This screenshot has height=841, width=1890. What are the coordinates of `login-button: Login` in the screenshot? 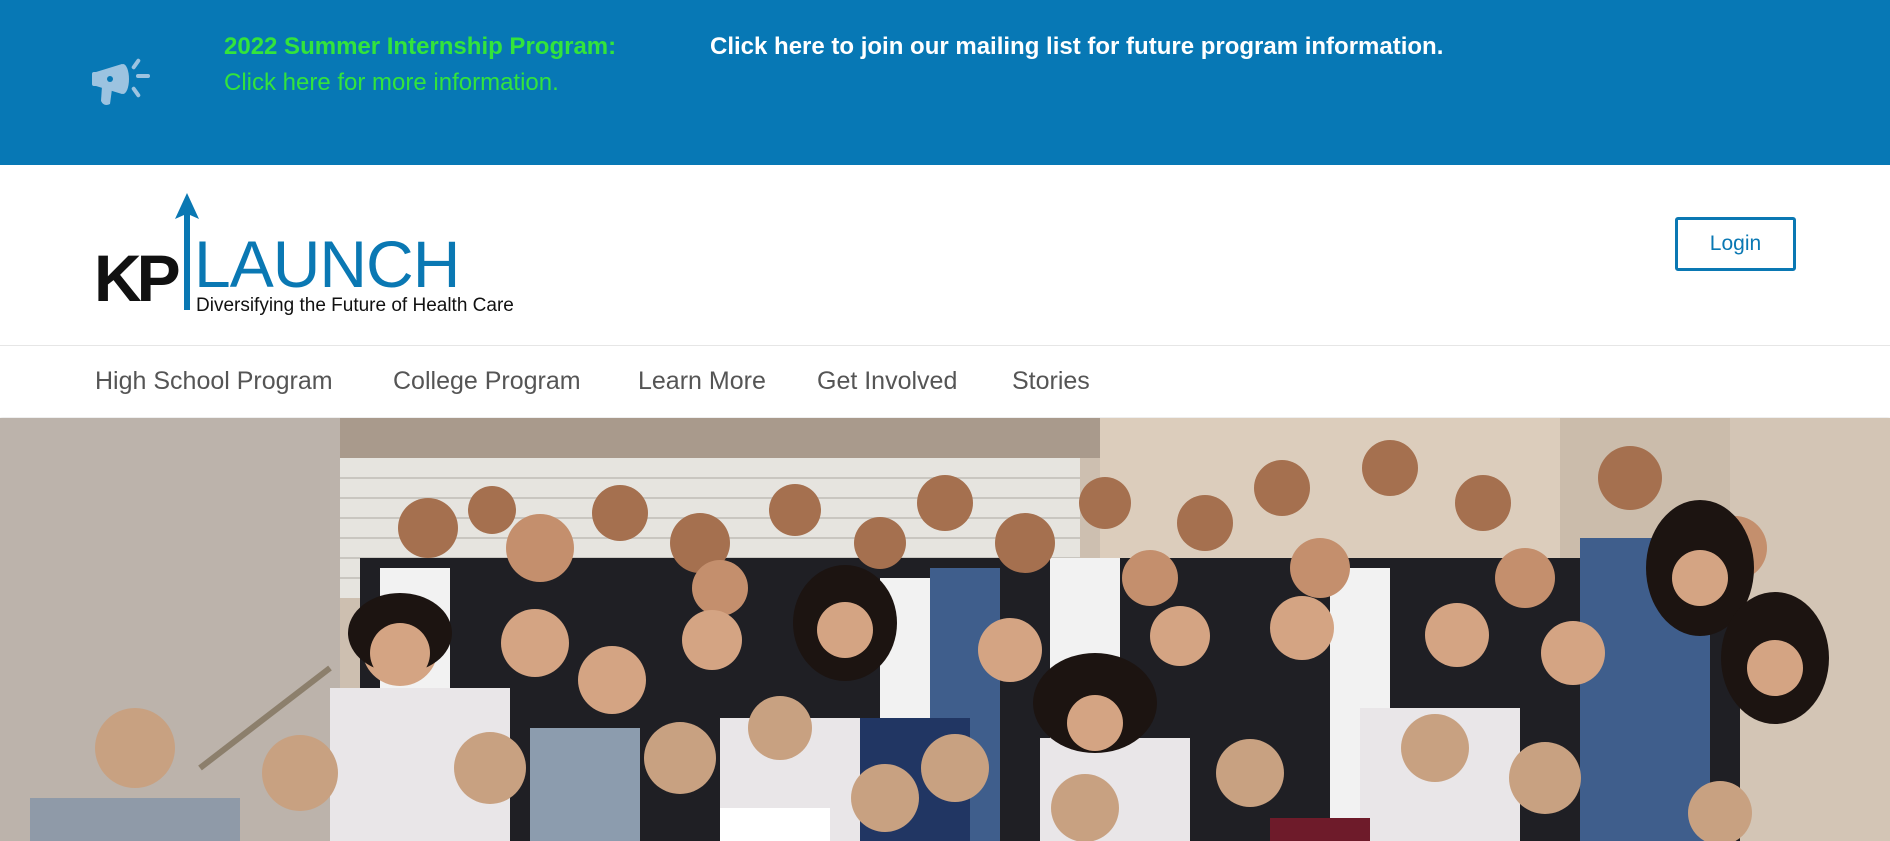 It's located at (1735, 244).